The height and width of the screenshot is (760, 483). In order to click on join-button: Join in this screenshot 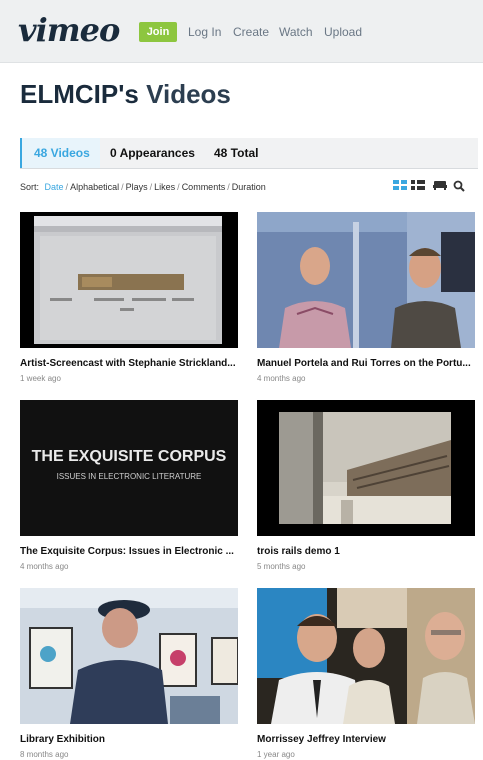, I will do `click(158, 32)`.